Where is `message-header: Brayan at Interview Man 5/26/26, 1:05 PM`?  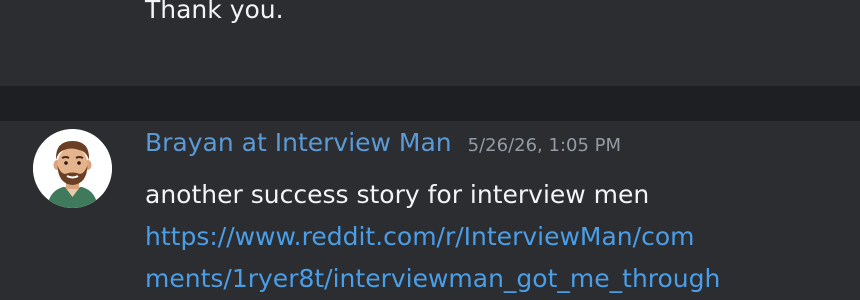 message-header: Brayan at Interview Man 5/26/26, 1:05 PM is located at coordinates (383, 142).